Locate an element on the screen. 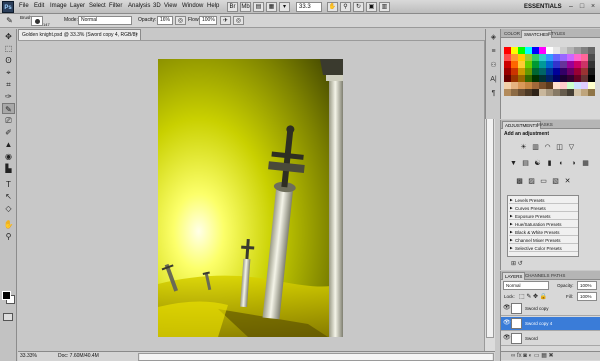 This screenshot has width=600, height=361. preset-channel-mixer: Channel Mixer Presets is located at coordinates (543, 240).